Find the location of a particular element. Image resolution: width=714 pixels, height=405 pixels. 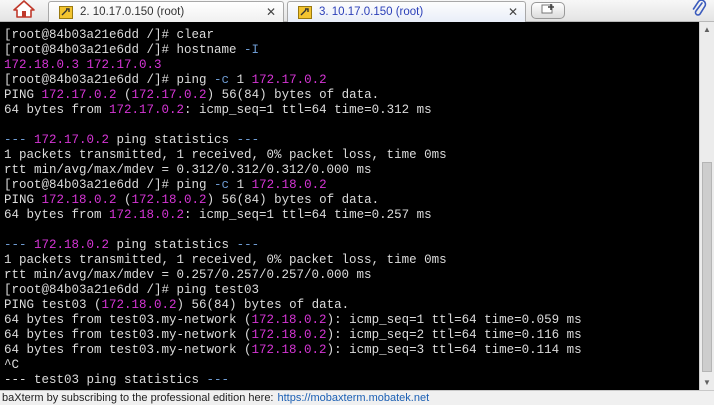

tab-label: 2. 10.17.0.150 (root) is located at coordinates (132, 12).